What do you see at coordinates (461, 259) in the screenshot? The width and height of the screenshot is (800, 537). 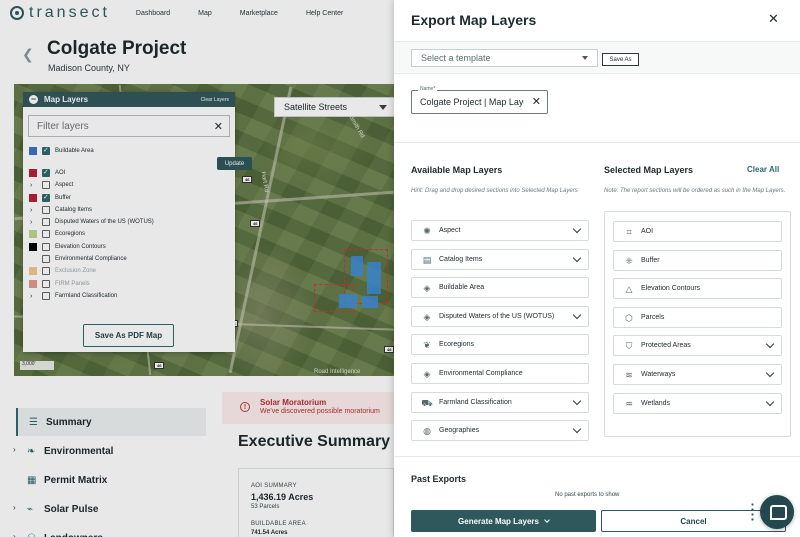 I see `map-layer-label: Catalog Items` at bounding box center [461, 259].